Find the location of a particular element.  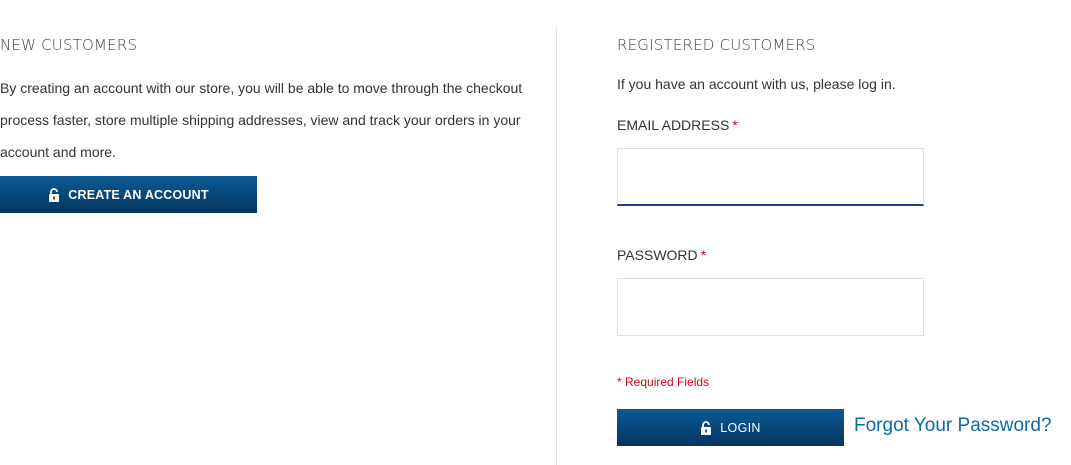

create-account-button: CREATE AN ACCOUNT is located at coordinates (128, 194).